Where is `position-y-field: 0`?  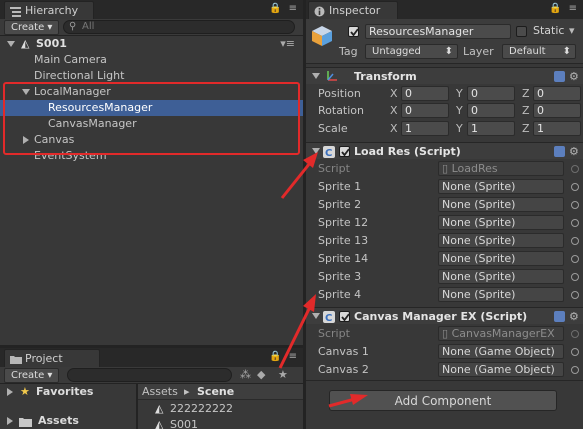 position-y-field: 0 is located at coordinates (491, 93).